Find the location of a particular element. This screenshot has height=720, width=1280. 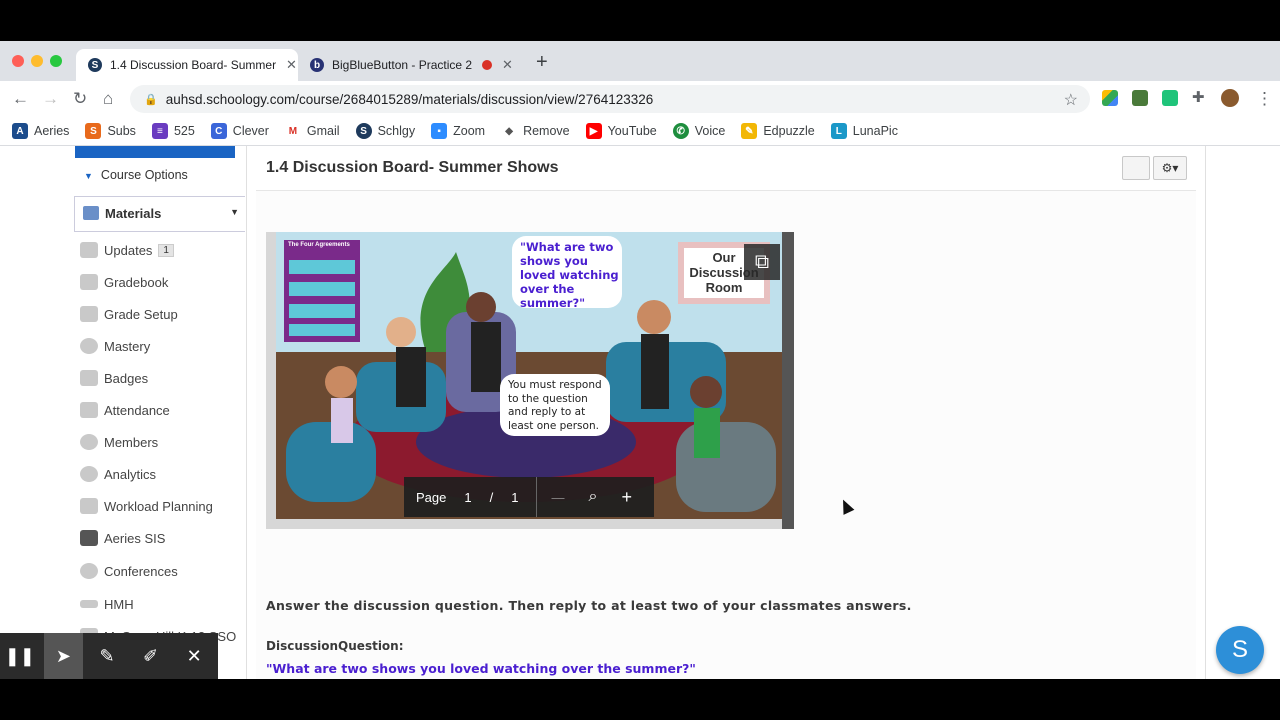

sidebar-item-workload-planning: Workload Planning is located at coordinates (146, 506).